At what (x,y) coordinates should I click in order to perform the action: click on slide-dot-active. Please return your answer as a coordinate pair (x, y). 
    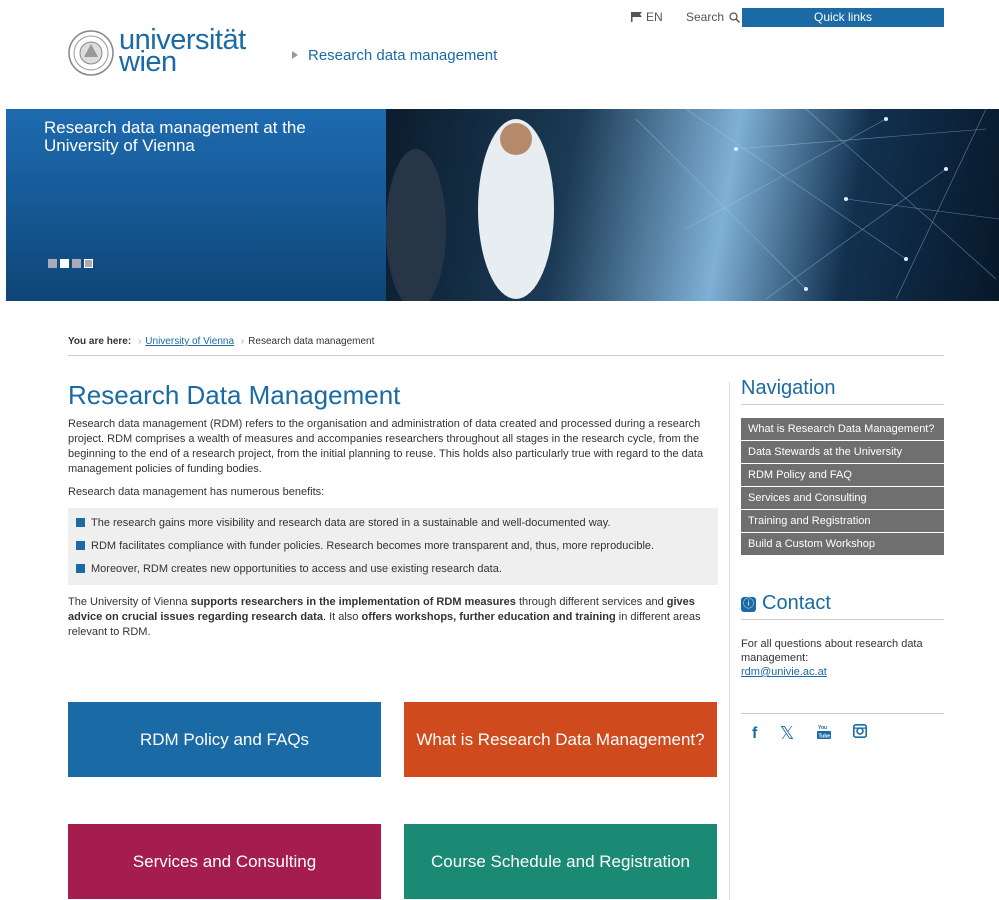
    Looking at the image, I should click on (64, 263).